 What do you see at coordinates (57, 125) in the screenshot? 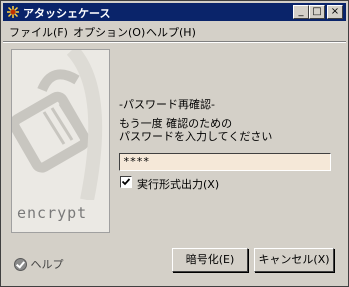
I see `briefcase-lock-icon` at bounding box center [57, 125].